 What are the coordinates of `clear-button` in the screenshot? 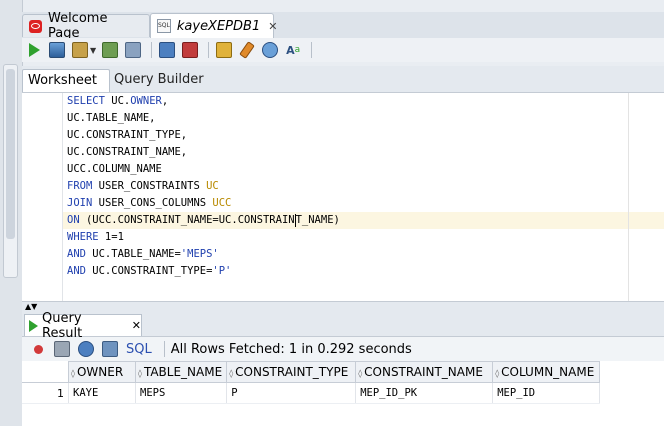 It's located at (247, 50).